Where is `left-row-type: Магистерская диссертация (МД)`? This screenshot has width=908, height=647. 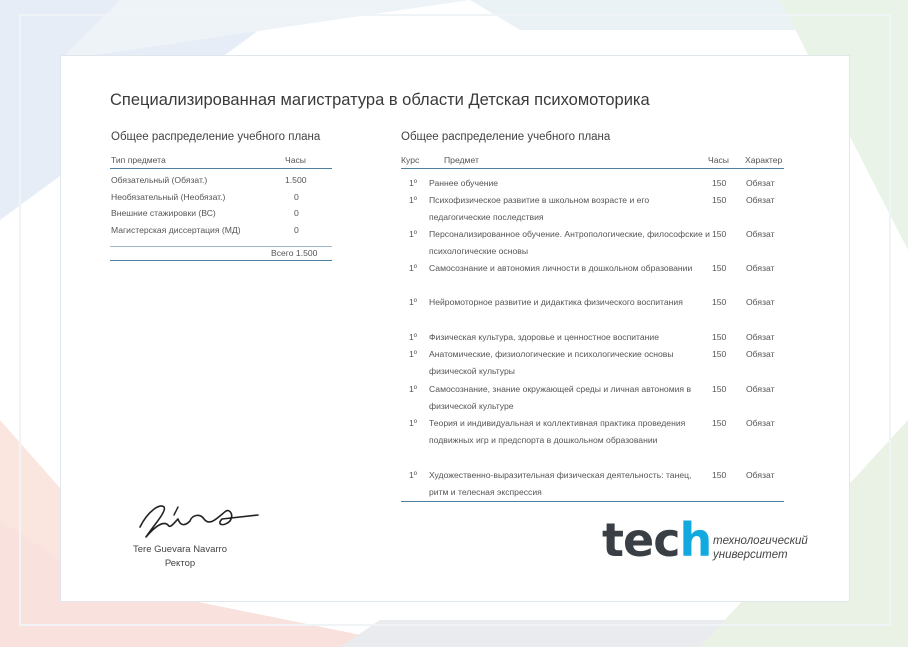
left-row-type: Магистерская диссертация (МД) is located at coordinates (176, 230).